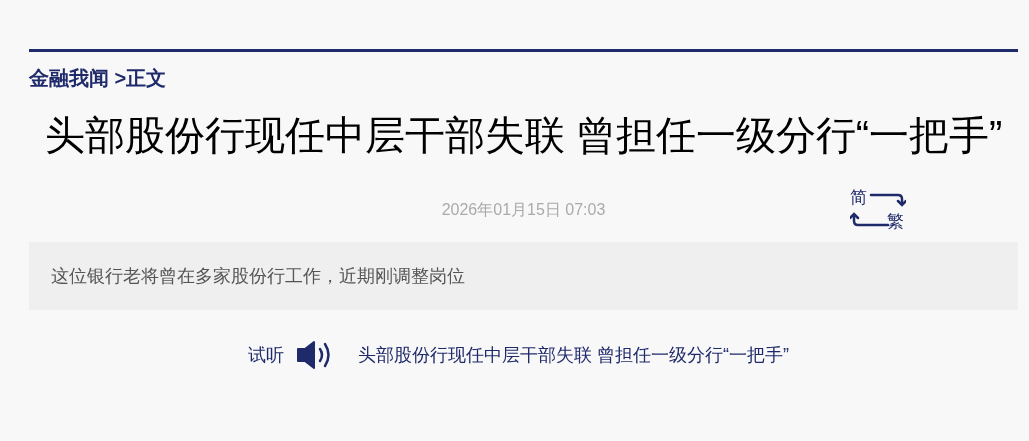 Image resolution: width=1029 pixels, height=441 pixels. What do you see at coordinates (573, 355) in the screenshot?
I see `audio-title: 头部股份行现任中层干部失联 曾担任一级分行“一把手”` at bounding box center [573, 355].